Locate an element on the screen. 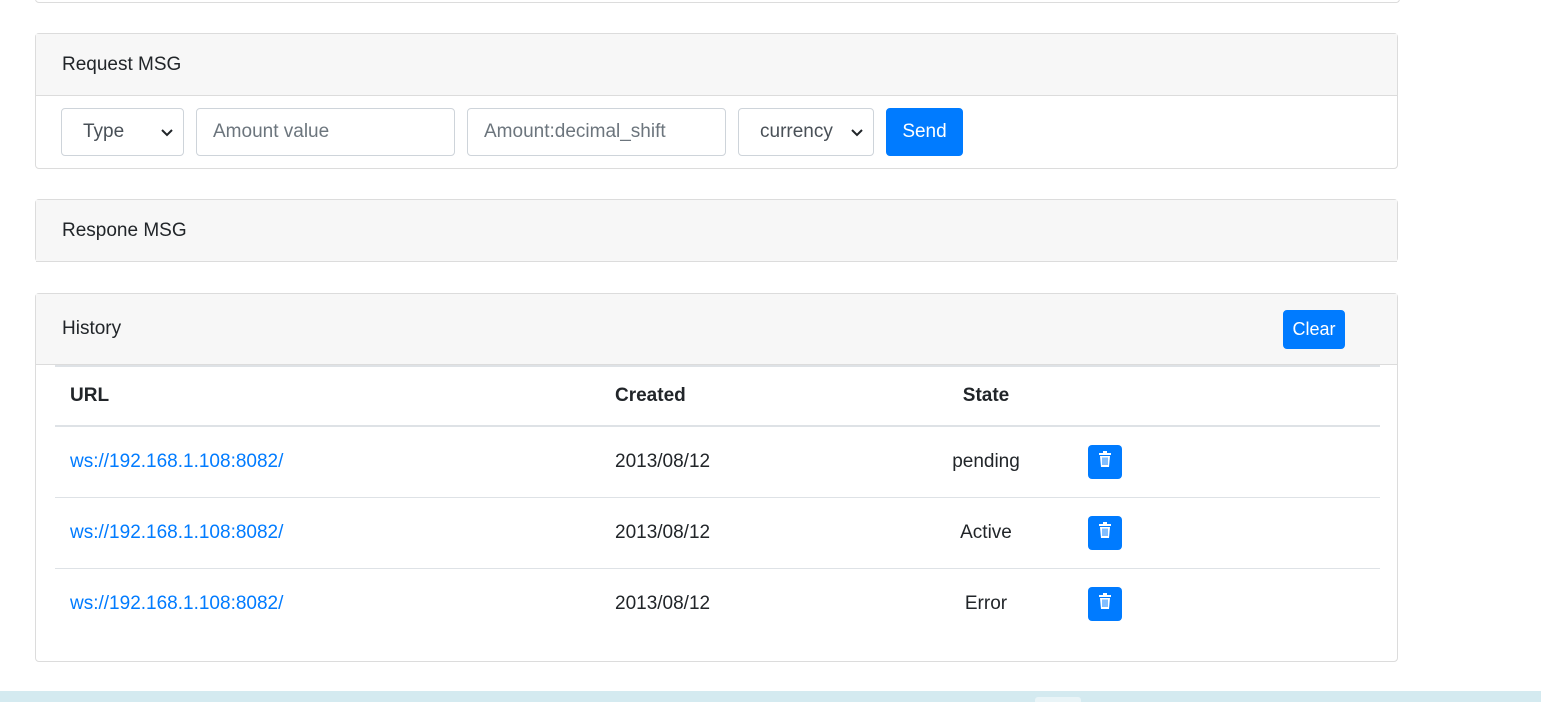 The image size is (1541, 702). table-header-row: URL Created State is located at coordinates (717, 396).